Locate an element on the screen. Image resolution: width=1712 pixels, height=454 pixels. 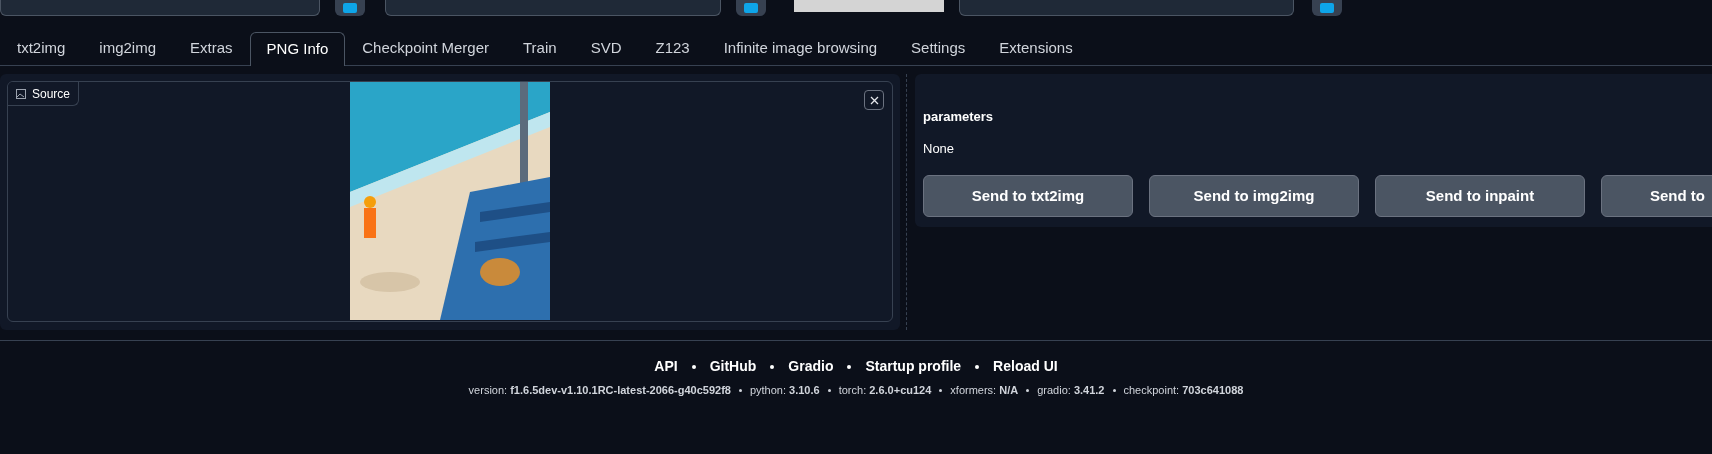
send-button: Send to img2img is located at coordinates (1254, 196).